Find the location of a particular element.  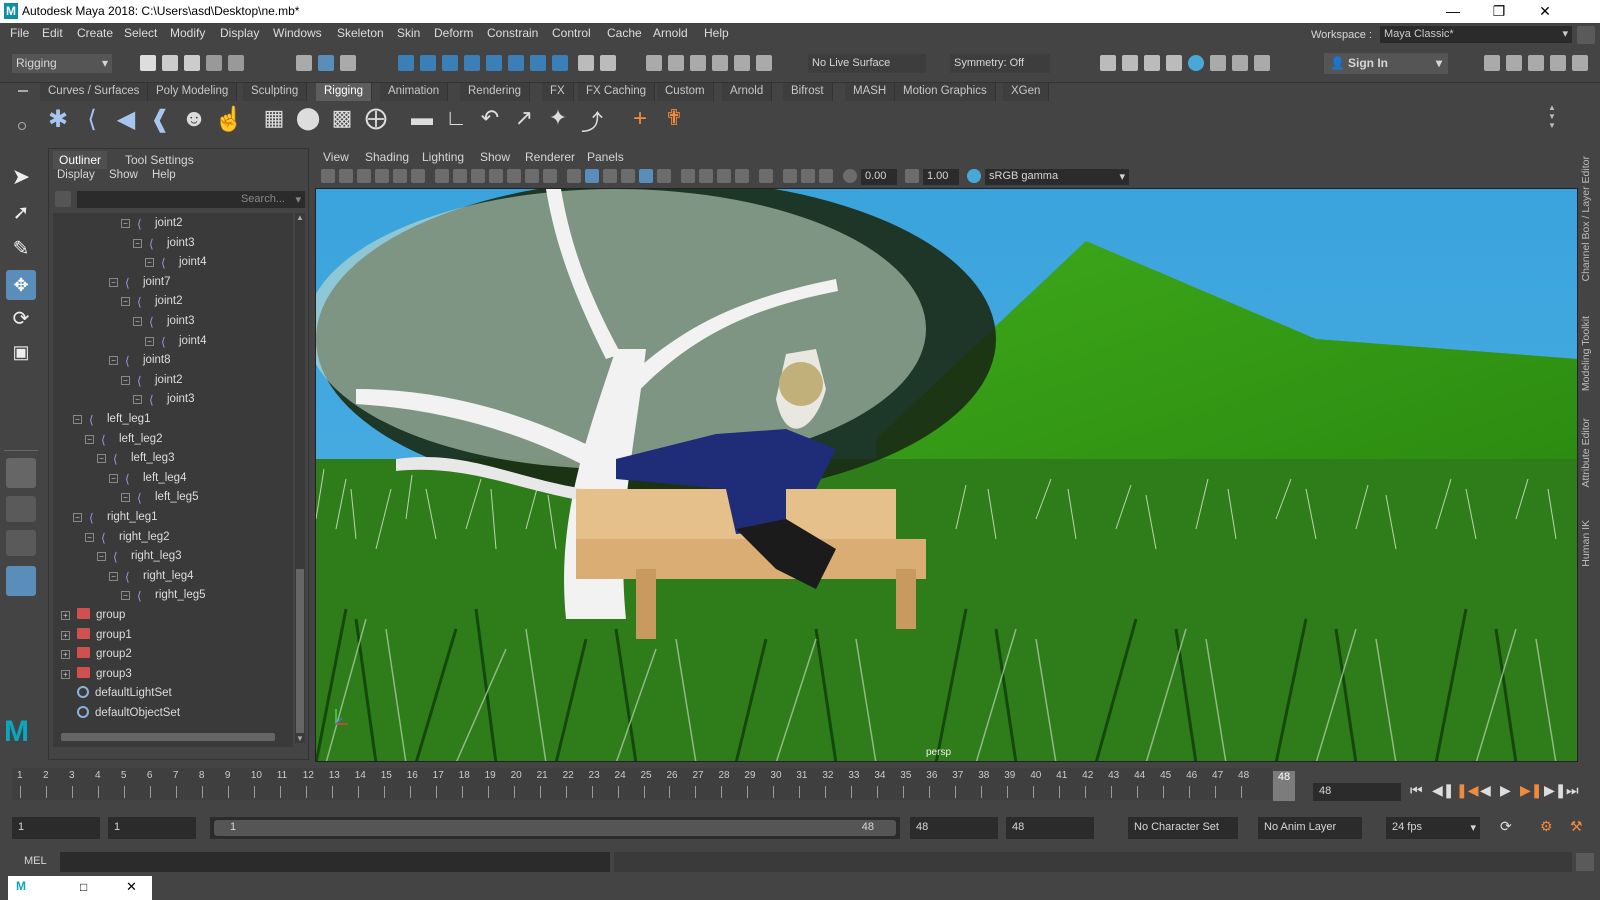

select-hierarchy-icon is located at coordinates (304, 63).